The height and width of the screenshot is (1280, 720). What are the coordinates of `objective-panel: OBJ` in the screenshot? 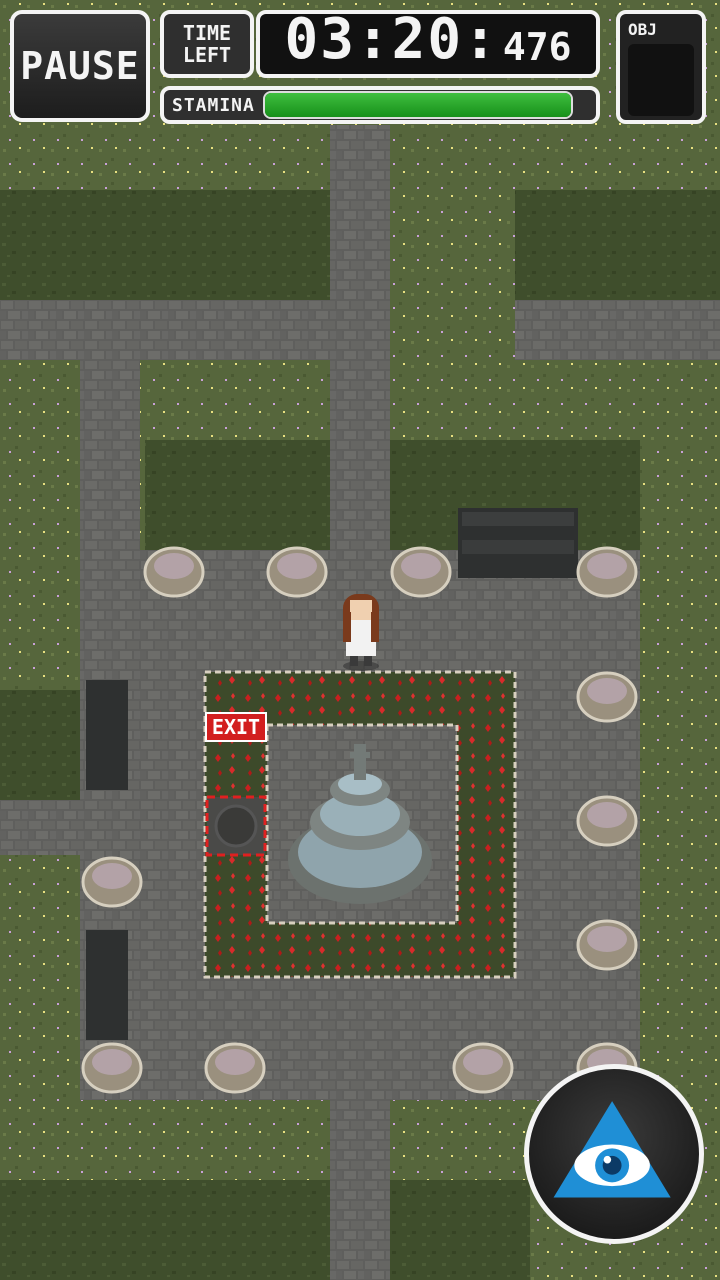 It's located at (661, 67).